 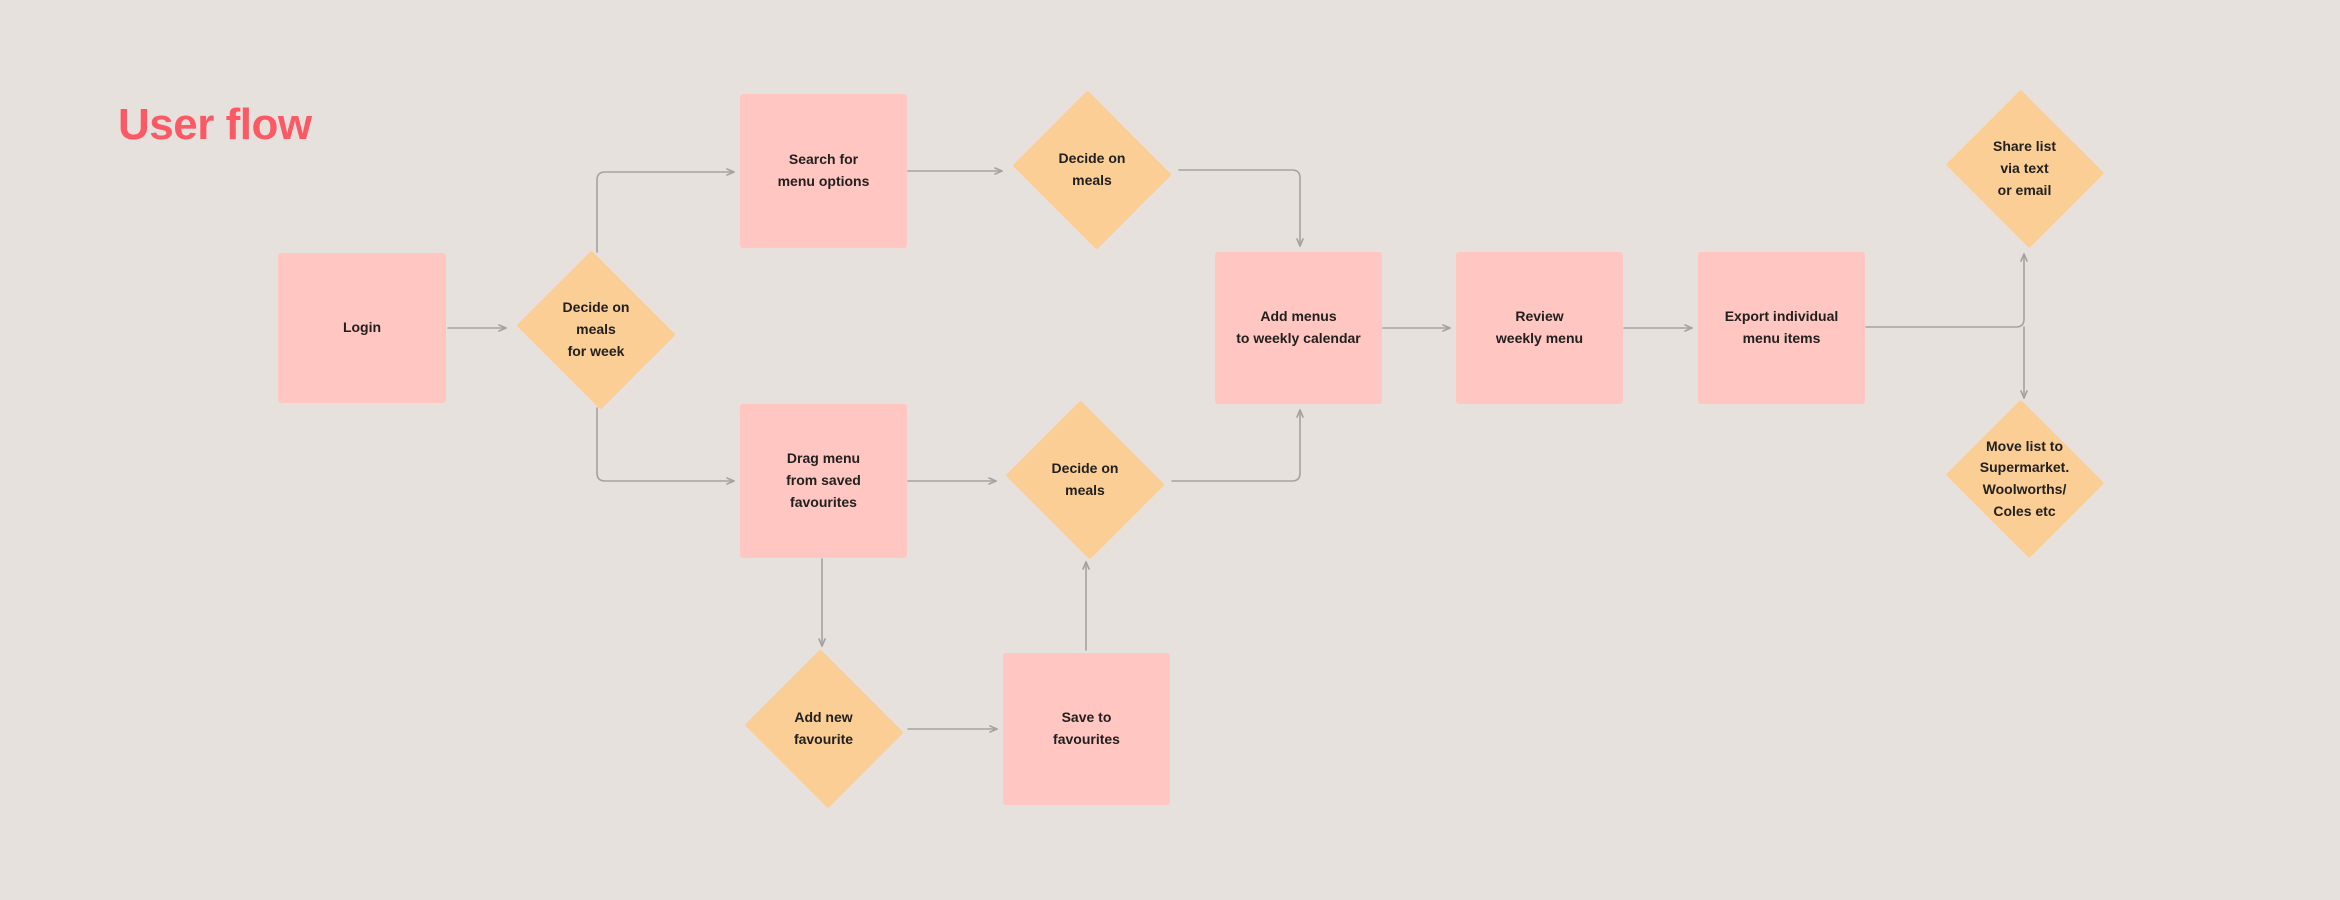 I want to click on flow-node-label: Review weekly menu, so click(x=1539, y=327).